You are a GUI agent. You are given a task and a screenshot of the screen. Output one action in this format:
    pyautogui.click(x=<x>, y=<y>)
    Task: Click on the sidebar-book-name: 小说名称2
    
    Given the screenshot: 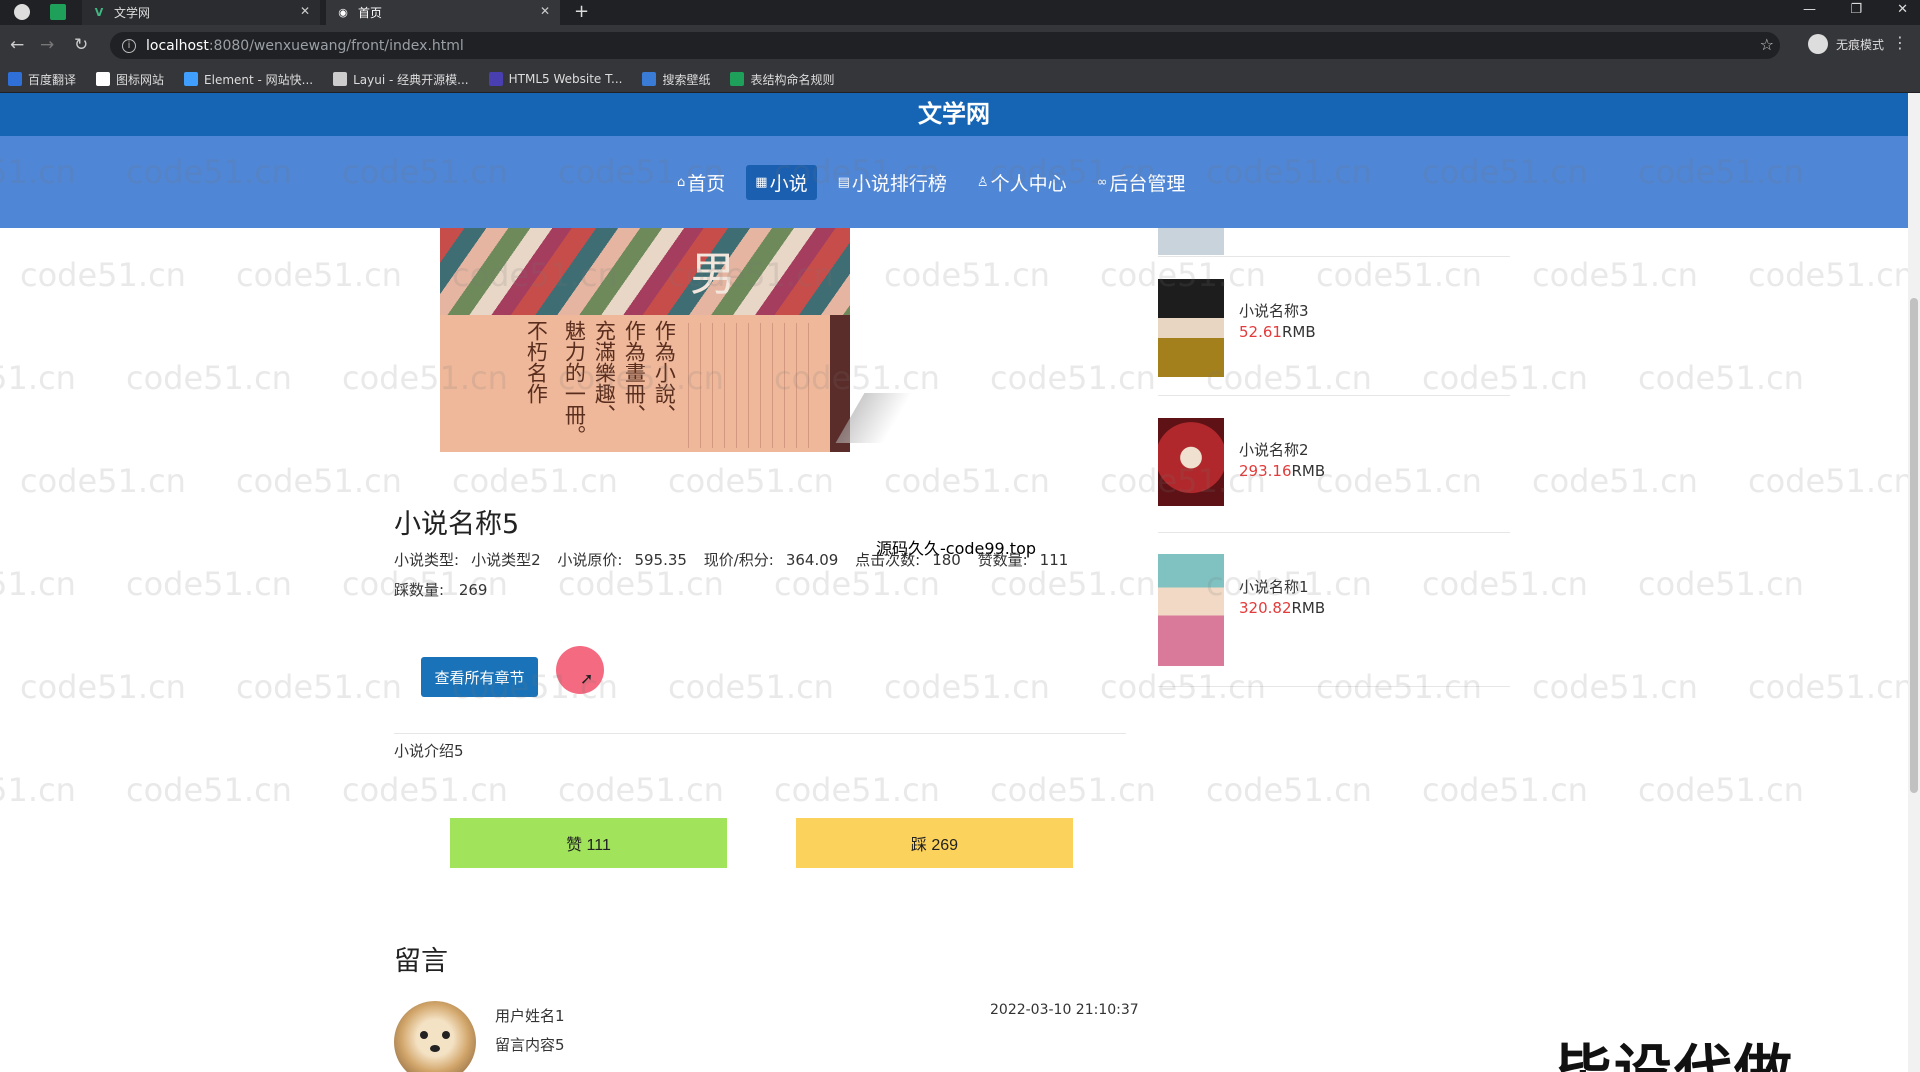 What is the action you would take?
    pyautogui.click(x=1274, y=449)
    